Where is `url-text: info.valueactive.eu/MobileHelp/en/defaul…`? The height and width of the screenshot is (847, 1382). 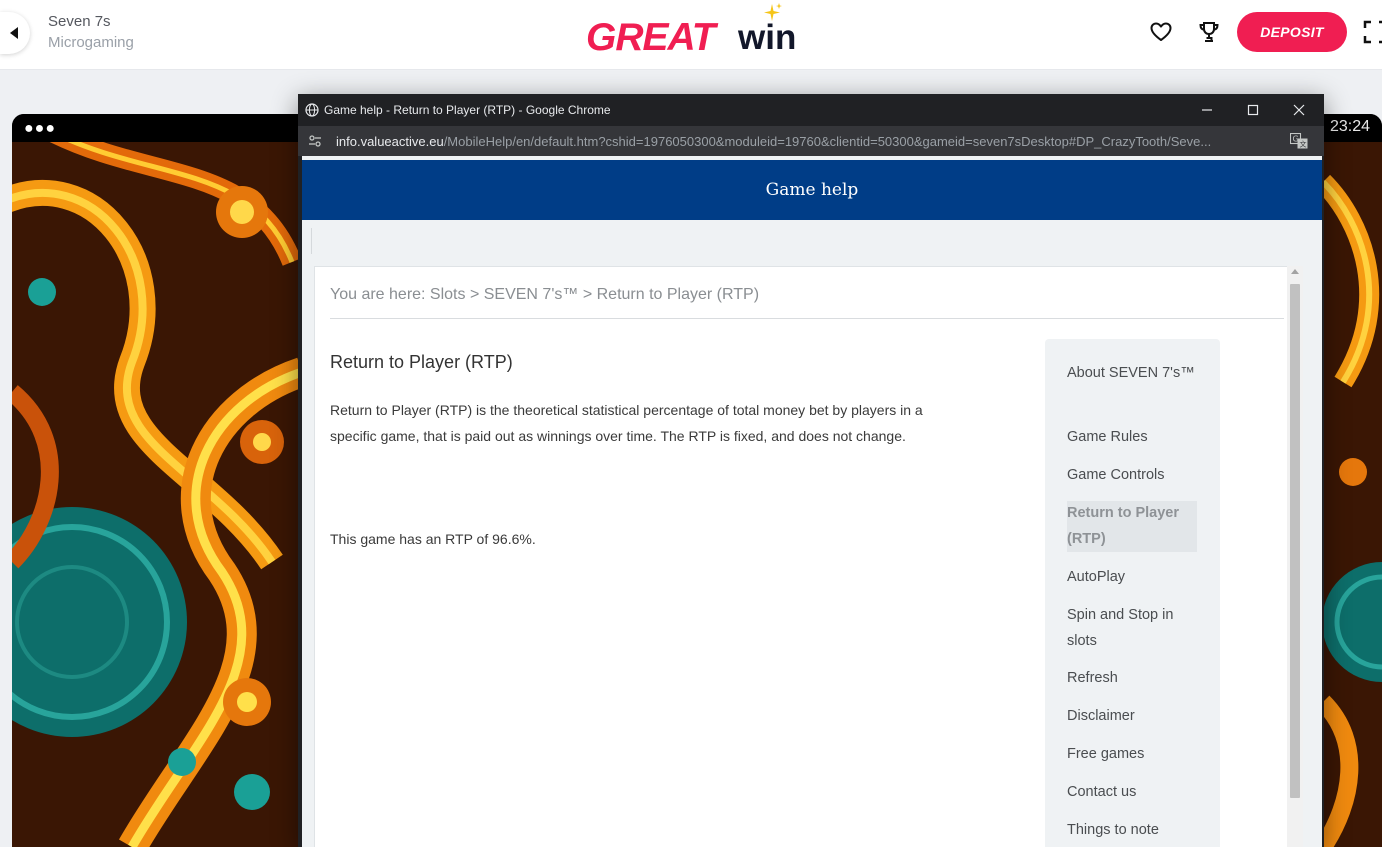 url-text: info.valueactive.eu/MobileHelp/en/defaul… is located at coordinates (811, 141).